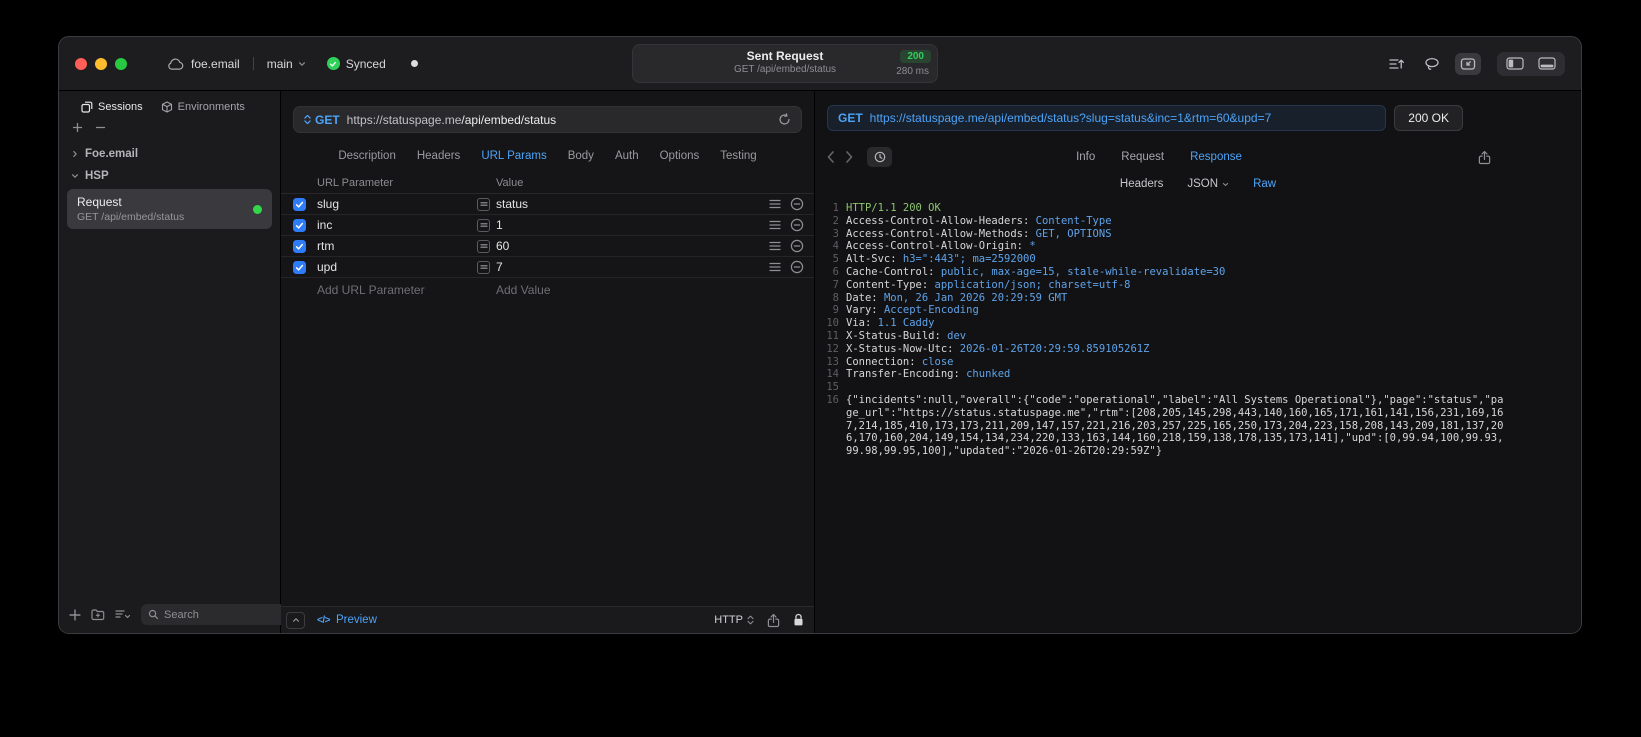  I want to click on tab-environments: Environments, so click(203, 107).